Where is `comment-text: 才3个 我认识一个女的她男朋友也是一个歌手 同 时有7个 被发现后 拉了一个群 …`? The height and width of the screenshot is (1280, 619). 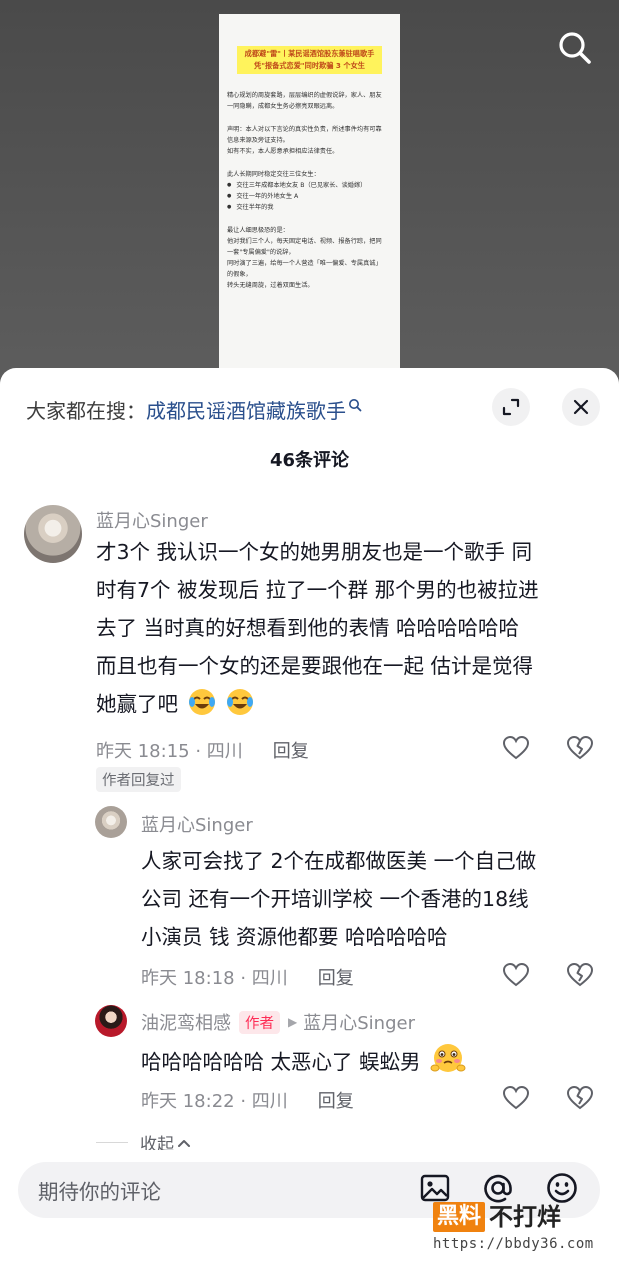
comment-text: 才3个 我认识一个女的她男朋友也是一个歌手 同 时有7个 被发现后 拉了一个群 … is located at coordinates (348, 628).